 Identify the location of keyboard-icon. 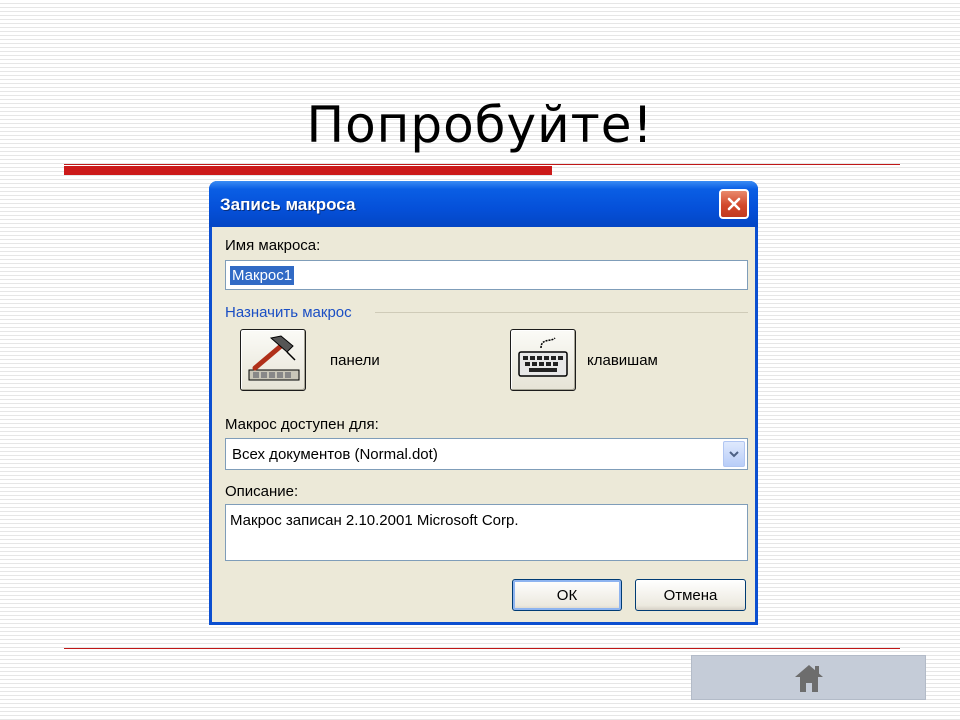
(543, 357).